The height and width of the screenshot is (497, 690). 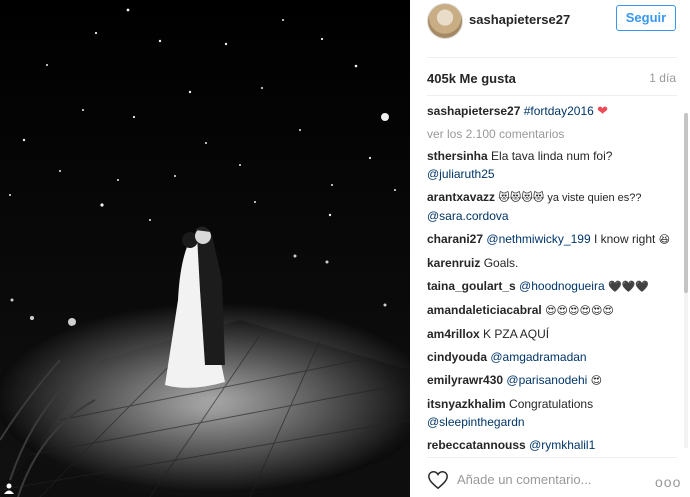 What do you see at coordinates (546, 380) in the screenshot?
I see `comment-mention: @parisanodehi` at bounding box center [546, 380].